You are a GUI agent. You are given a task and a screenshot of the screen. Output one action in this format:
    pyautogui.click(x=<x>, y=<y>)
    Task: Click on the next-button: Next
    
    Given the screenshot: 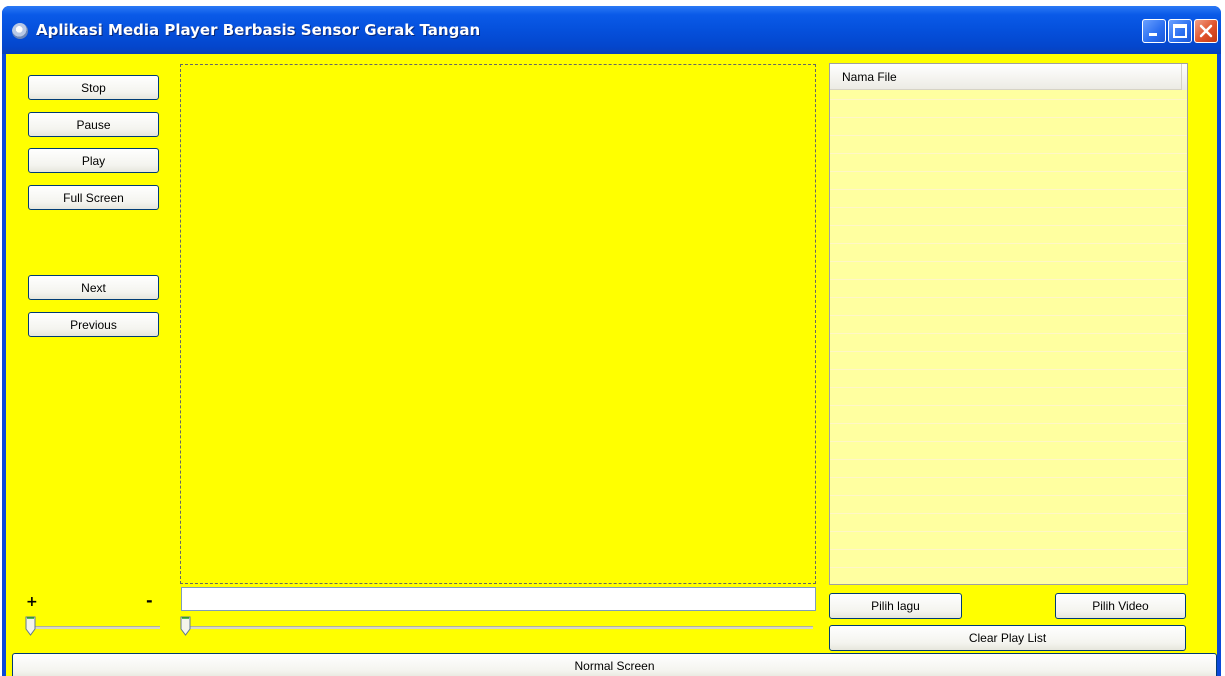 What is the action you would take?
    pyautogui.click(x=93, y=287)
    